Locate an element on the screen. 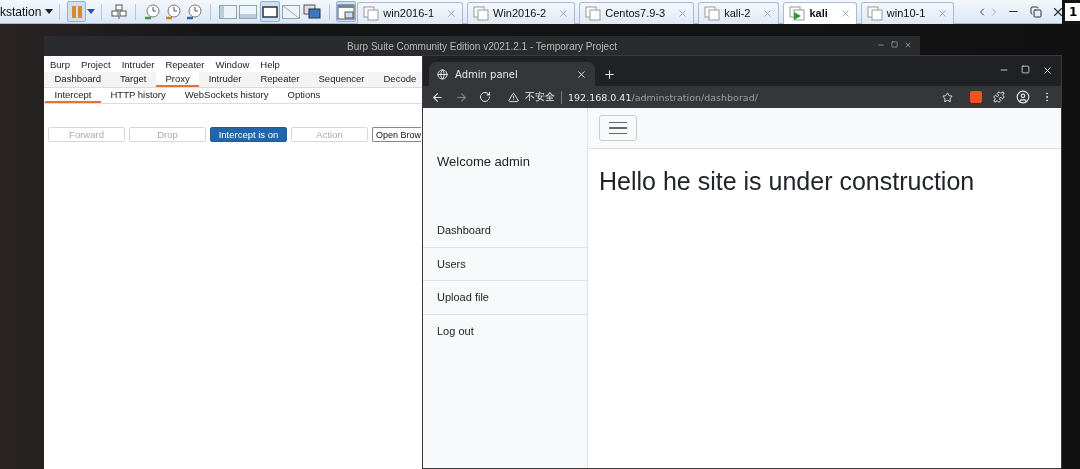 The image size is (1080, 469). star-icon is located at coordinates (947, 97).